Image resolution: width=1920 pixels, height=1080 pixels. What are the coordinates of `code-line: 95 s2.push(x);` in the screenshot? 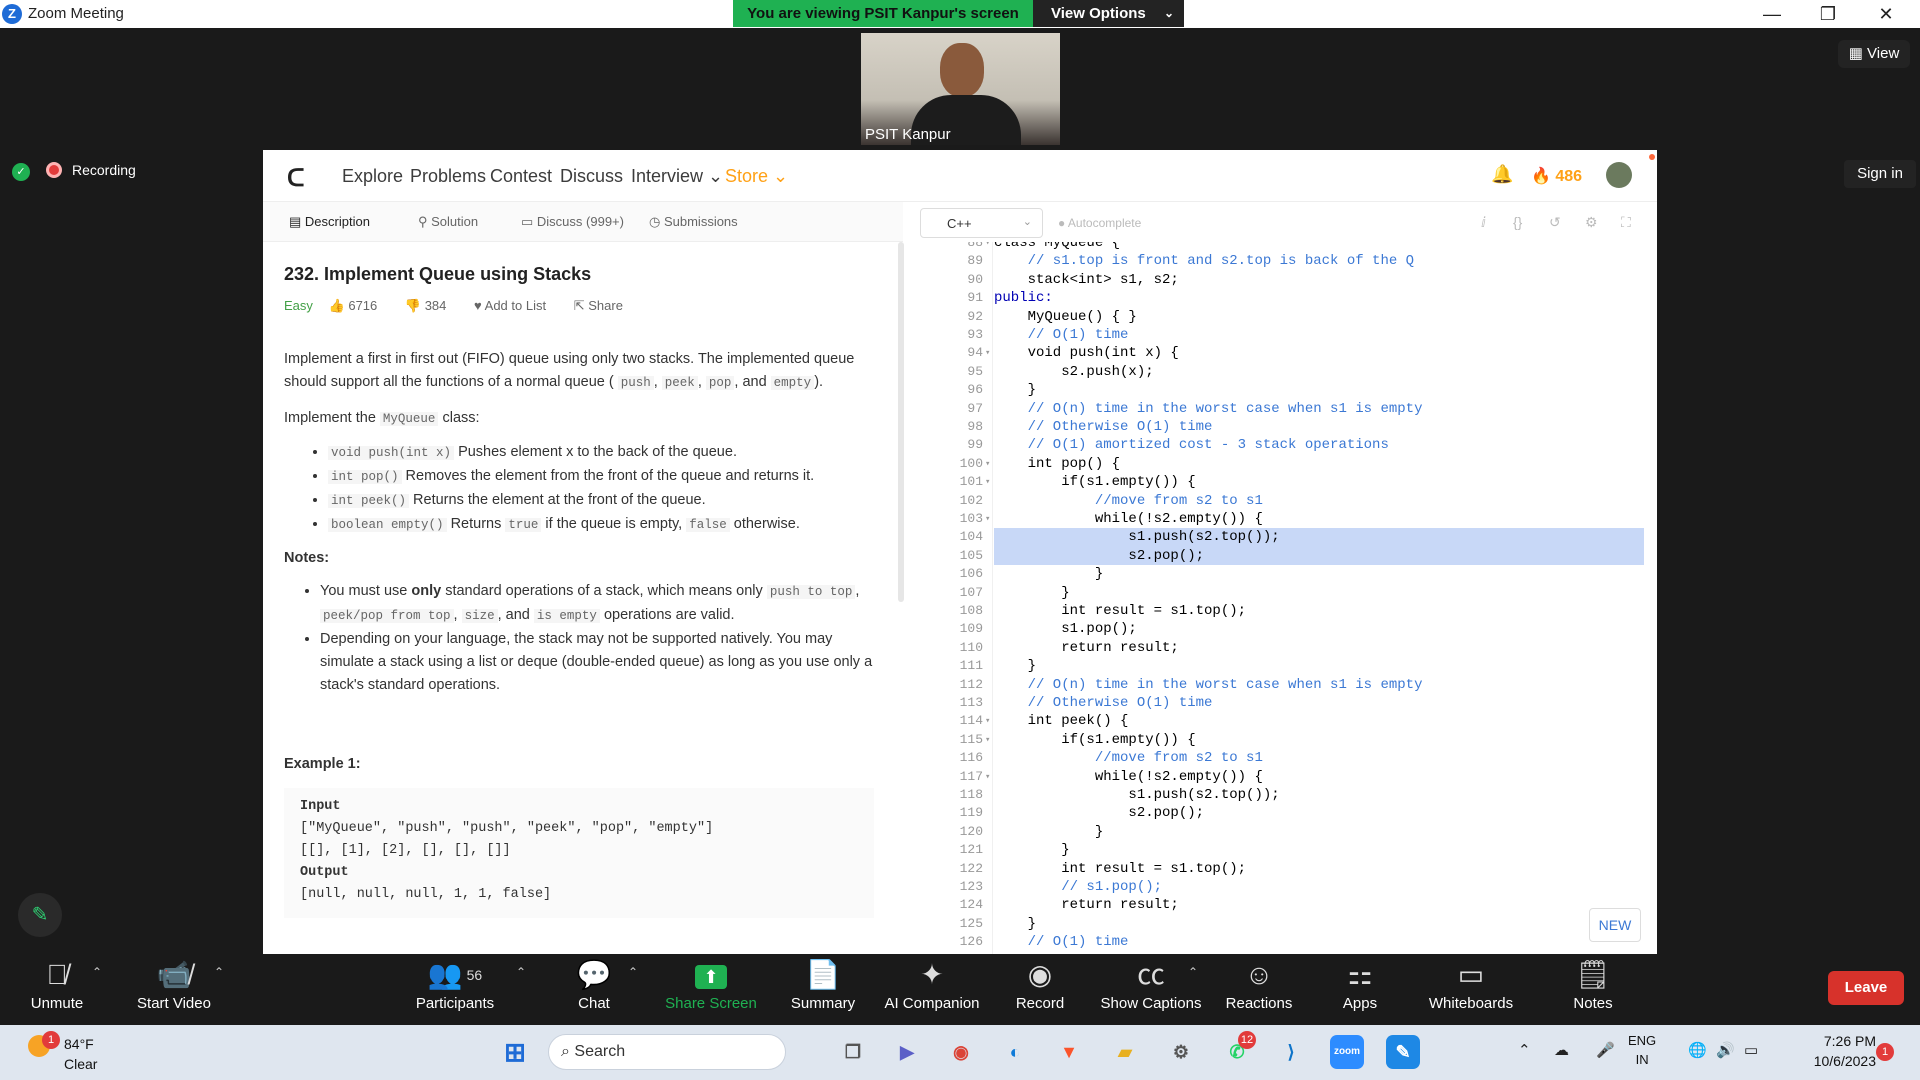 It's located at (1290, 372).